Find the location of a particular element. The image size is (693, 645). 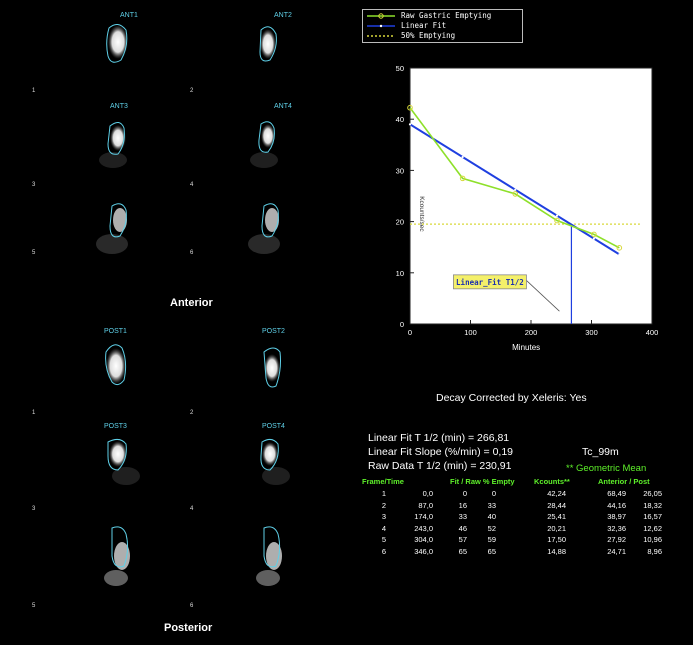

frame-post2 is located at coordinates (268, 367).